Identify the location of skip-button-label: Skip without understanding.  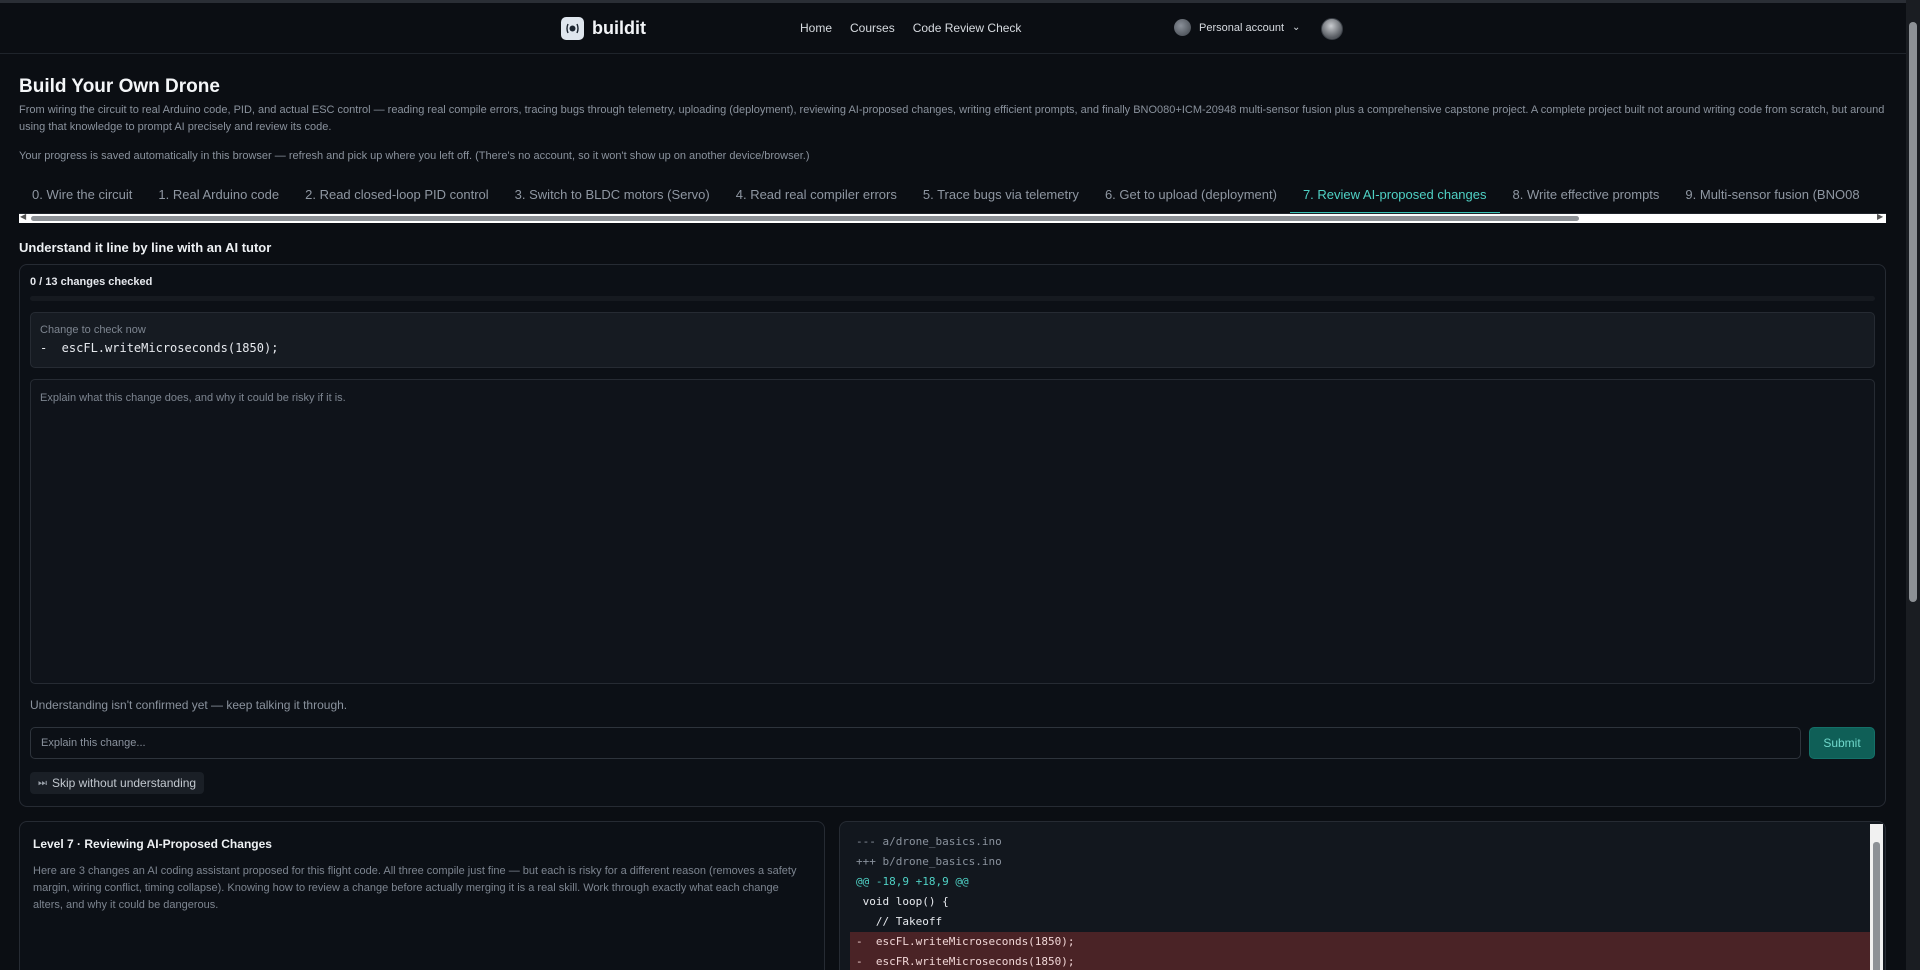
(124, 783).